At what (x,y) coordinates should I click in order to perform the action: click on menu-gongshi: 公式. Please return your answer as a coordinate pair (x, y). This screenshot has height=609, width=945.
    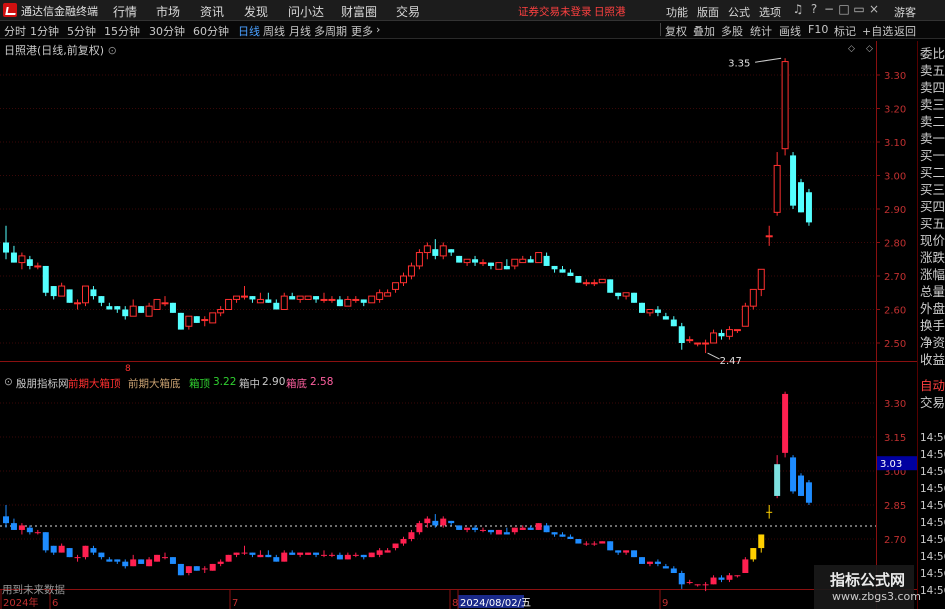
    Looking at the image, I should click on (739, 12).